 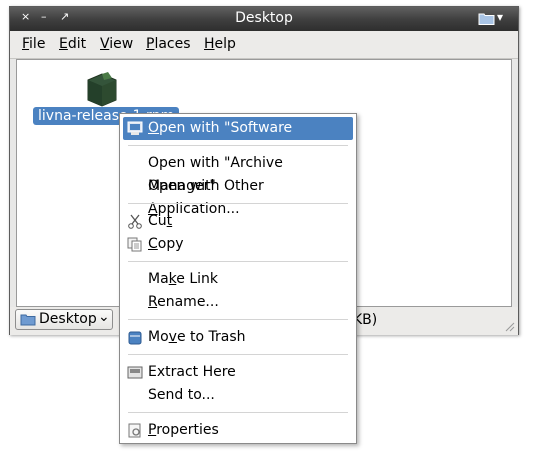 What do you see at coordinates (116, 44) in the screenshot?
I see `menu-view: View` at bounding box center [116, 44].